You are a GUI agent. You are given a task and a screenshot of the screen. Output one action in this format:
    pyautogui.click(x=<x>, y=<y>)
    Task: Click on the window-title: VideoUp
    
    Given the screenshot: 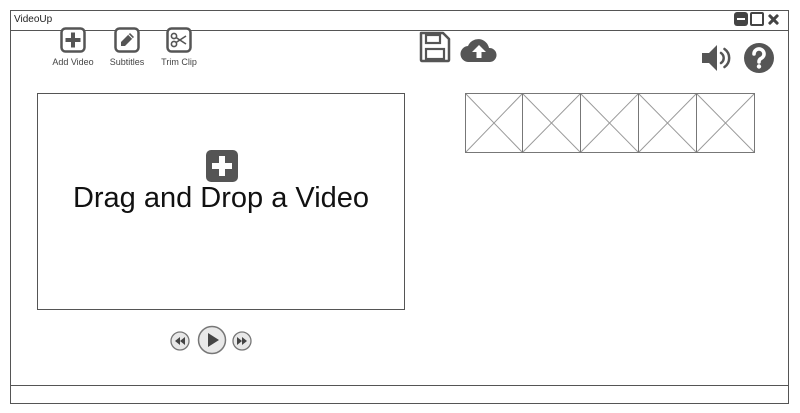 What is the action you would take?
    pyautogui.click(x=33, y=19)
    